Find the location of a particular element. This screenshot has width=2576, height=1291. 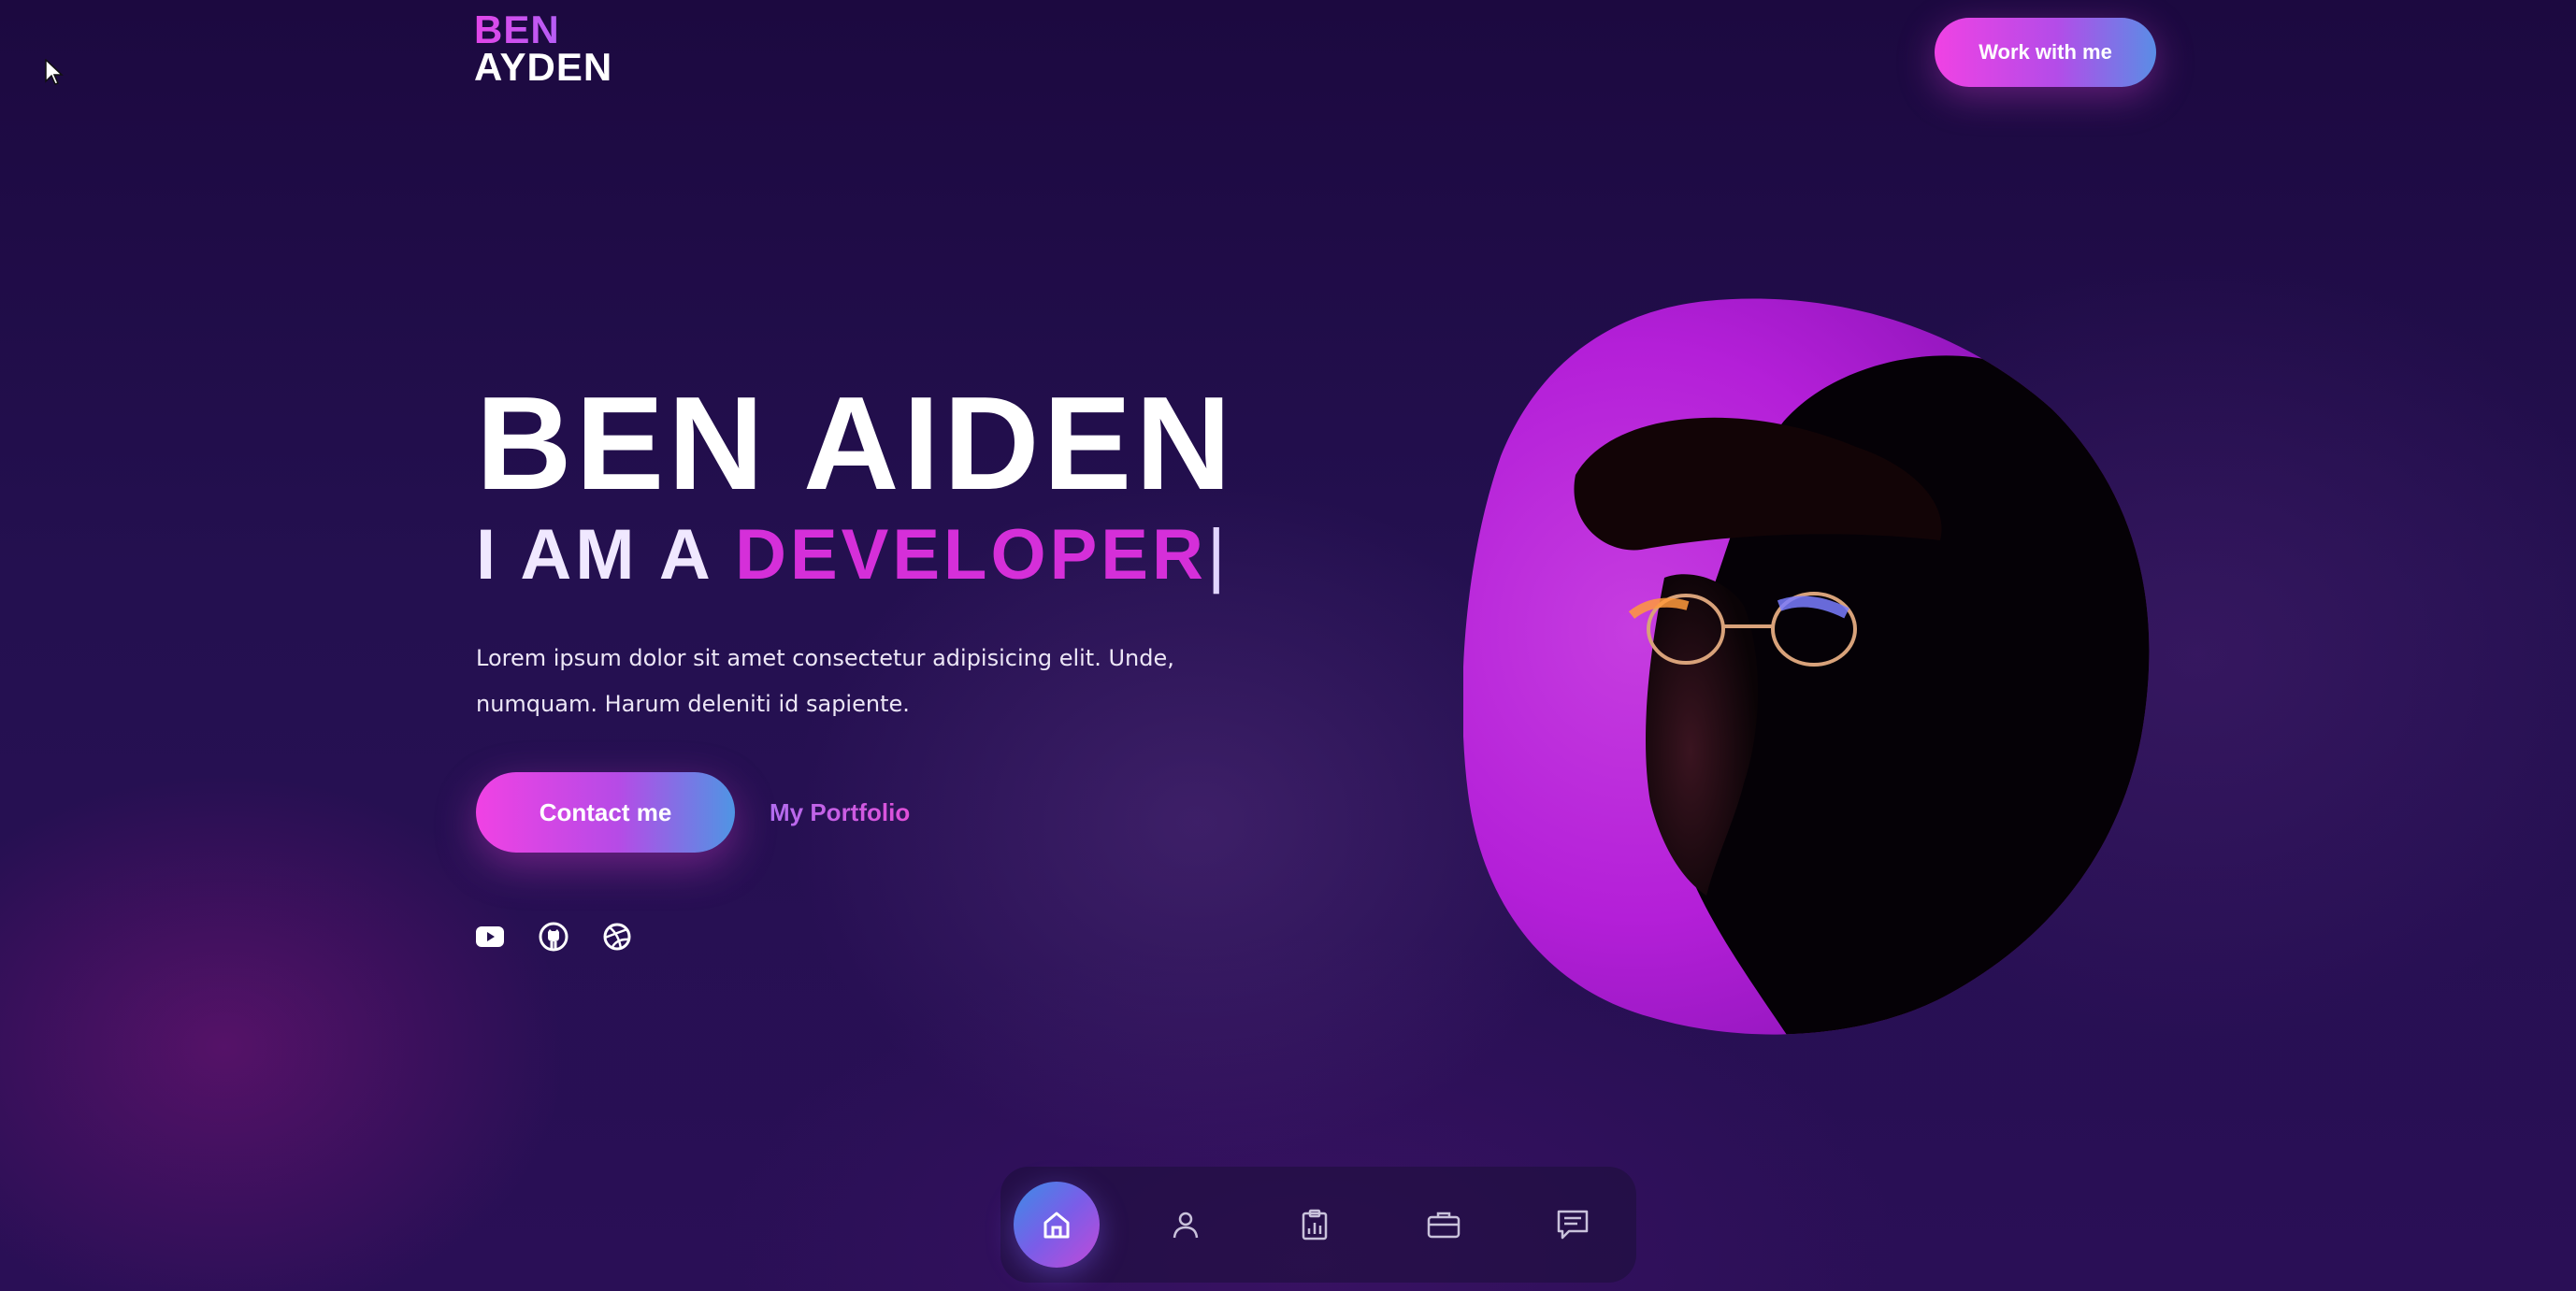

hero-name: BEN AIDEN is located at coordinates (856, 443).